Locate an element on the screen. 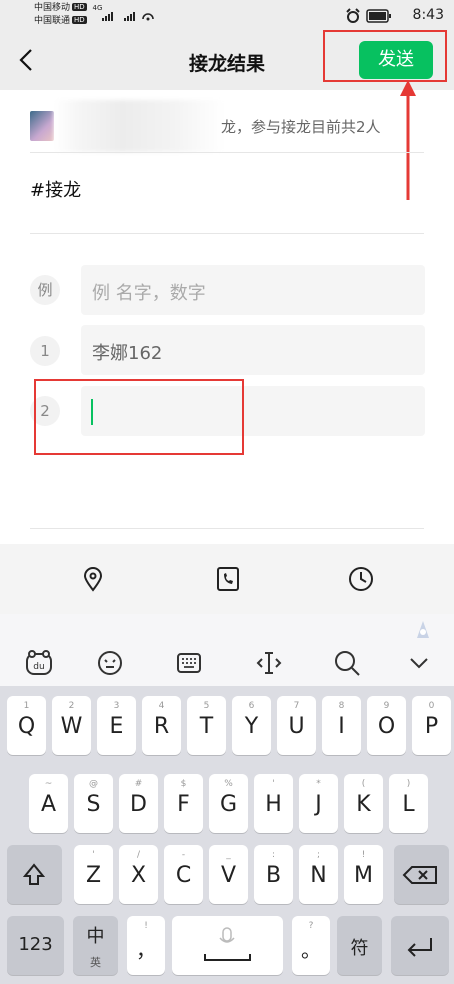 The image size is (454, 984). key-z: ' Z is located at coordinates (93, 874).